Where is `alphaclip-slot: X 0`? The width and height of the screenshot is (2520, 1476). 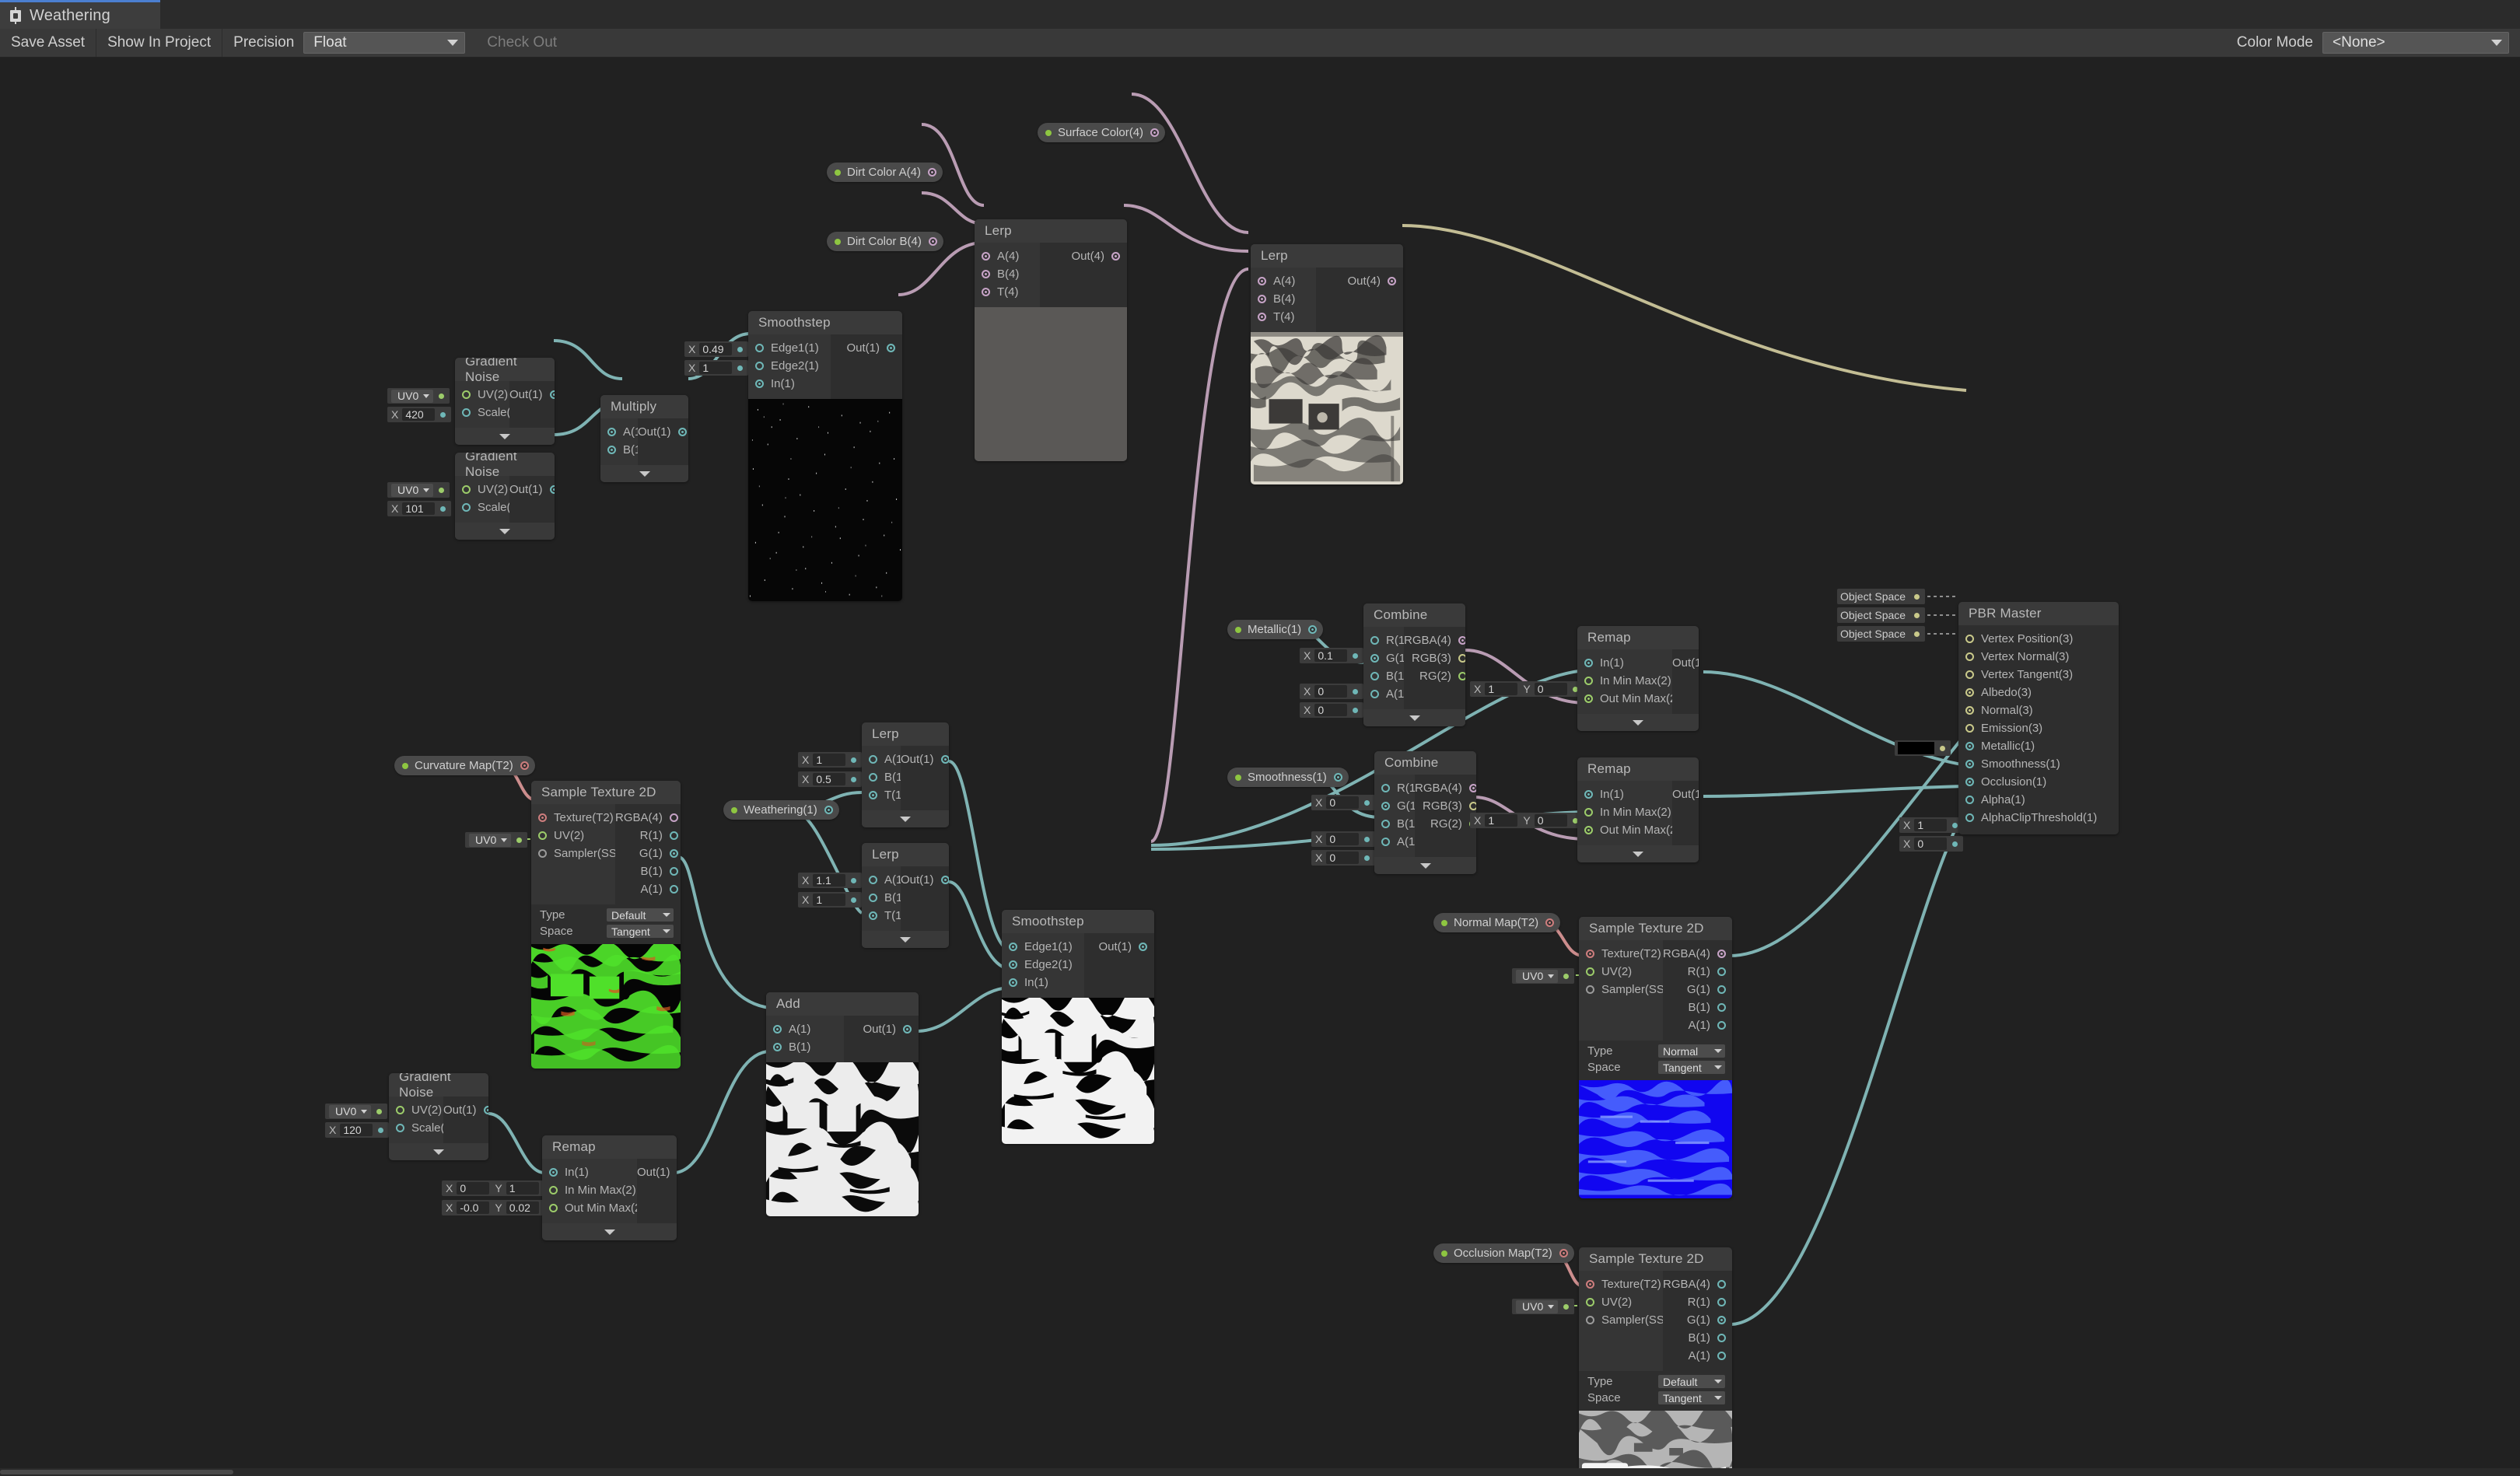
alphaclip-slot: X 0 is located at coordinates (1932, 844).